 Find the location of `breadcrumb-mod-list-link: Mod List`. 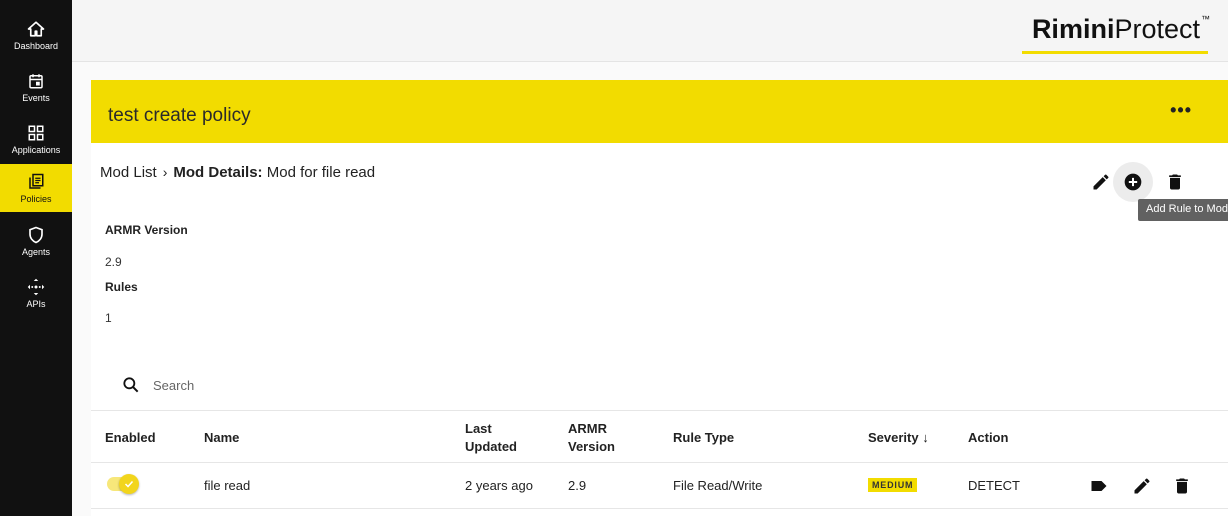

breadcrumb-mod-list-link: Mod List is located at coordinates (128, 172).